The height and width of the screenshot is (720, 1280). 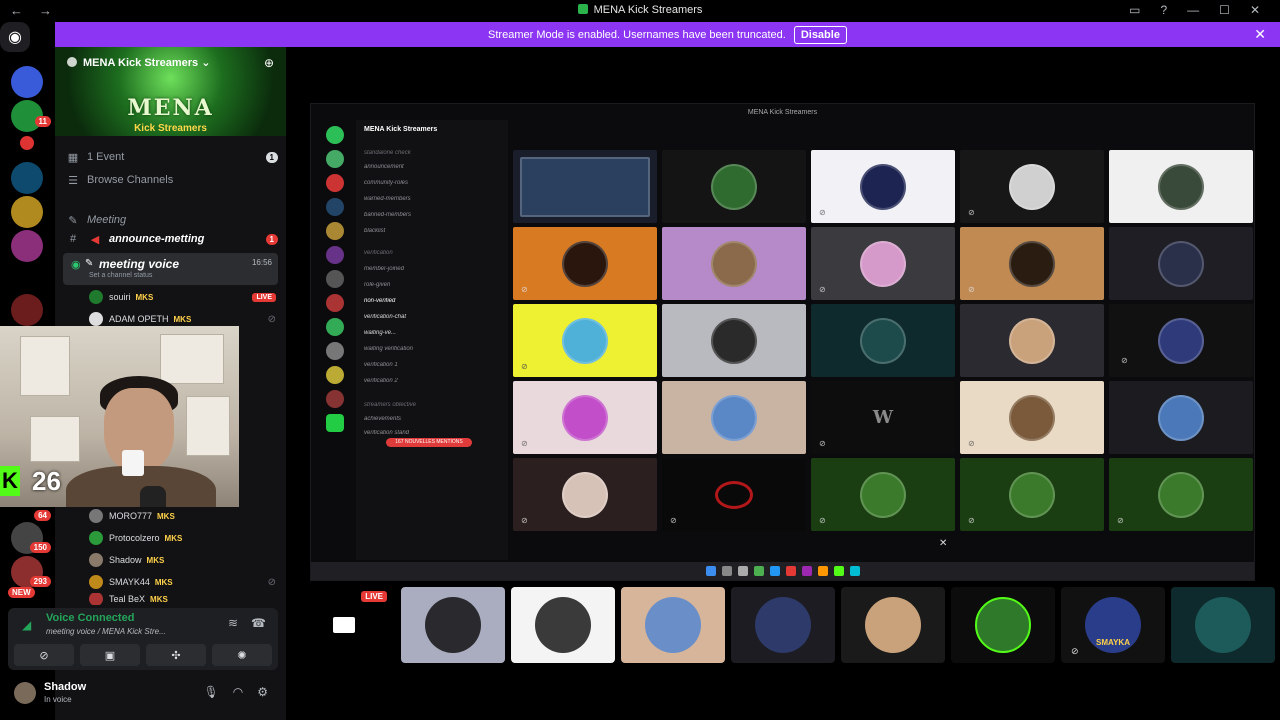 I want to click on voice-member: MORO777 MKS, so click(x=182, y=516).